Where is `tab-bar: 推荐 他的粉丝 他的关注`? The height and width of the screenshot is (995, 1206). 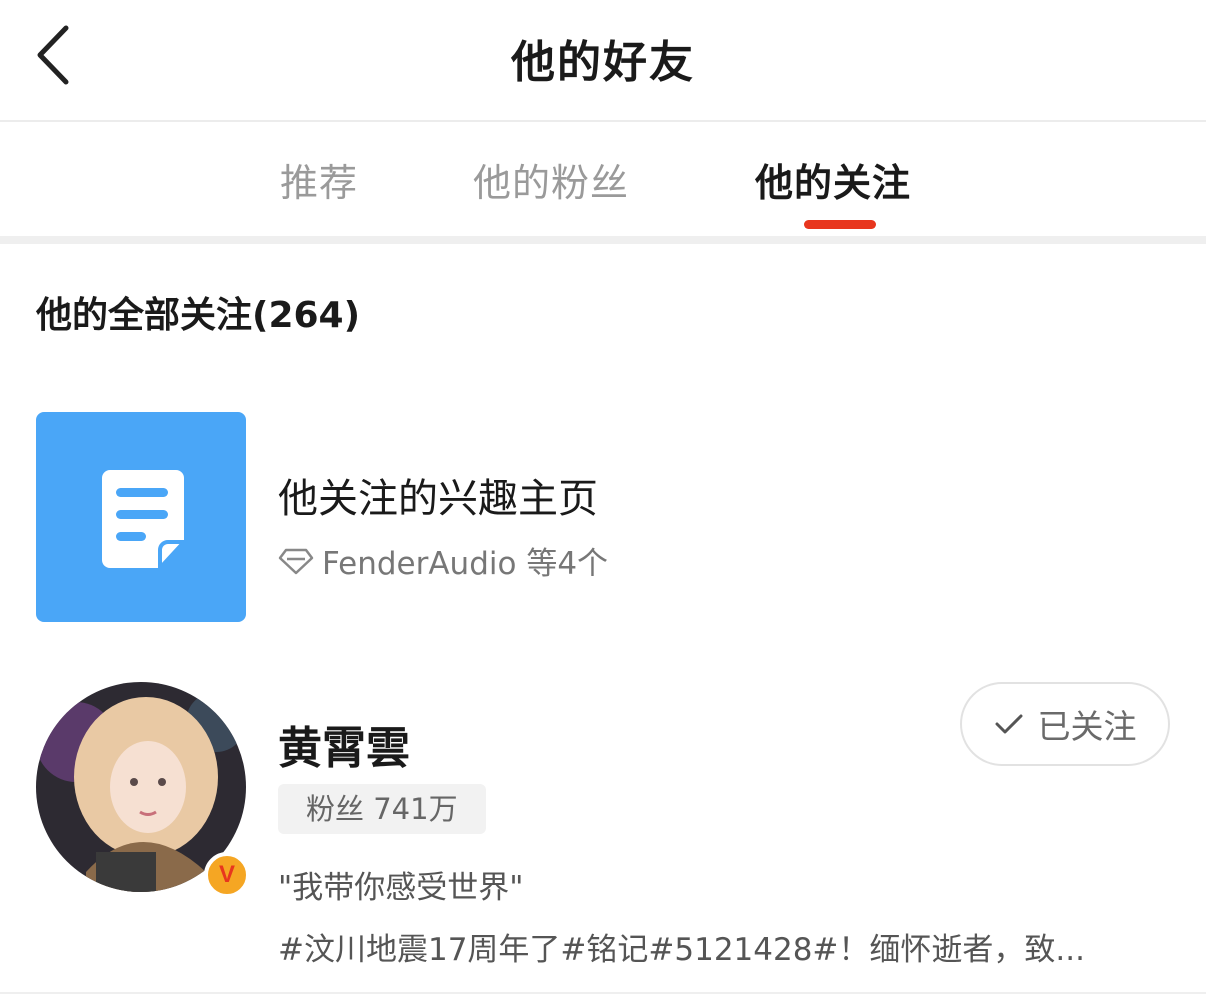 tab-bar: 推荐 他的粉丝 他的关注 is located at coordinates (603, 180).